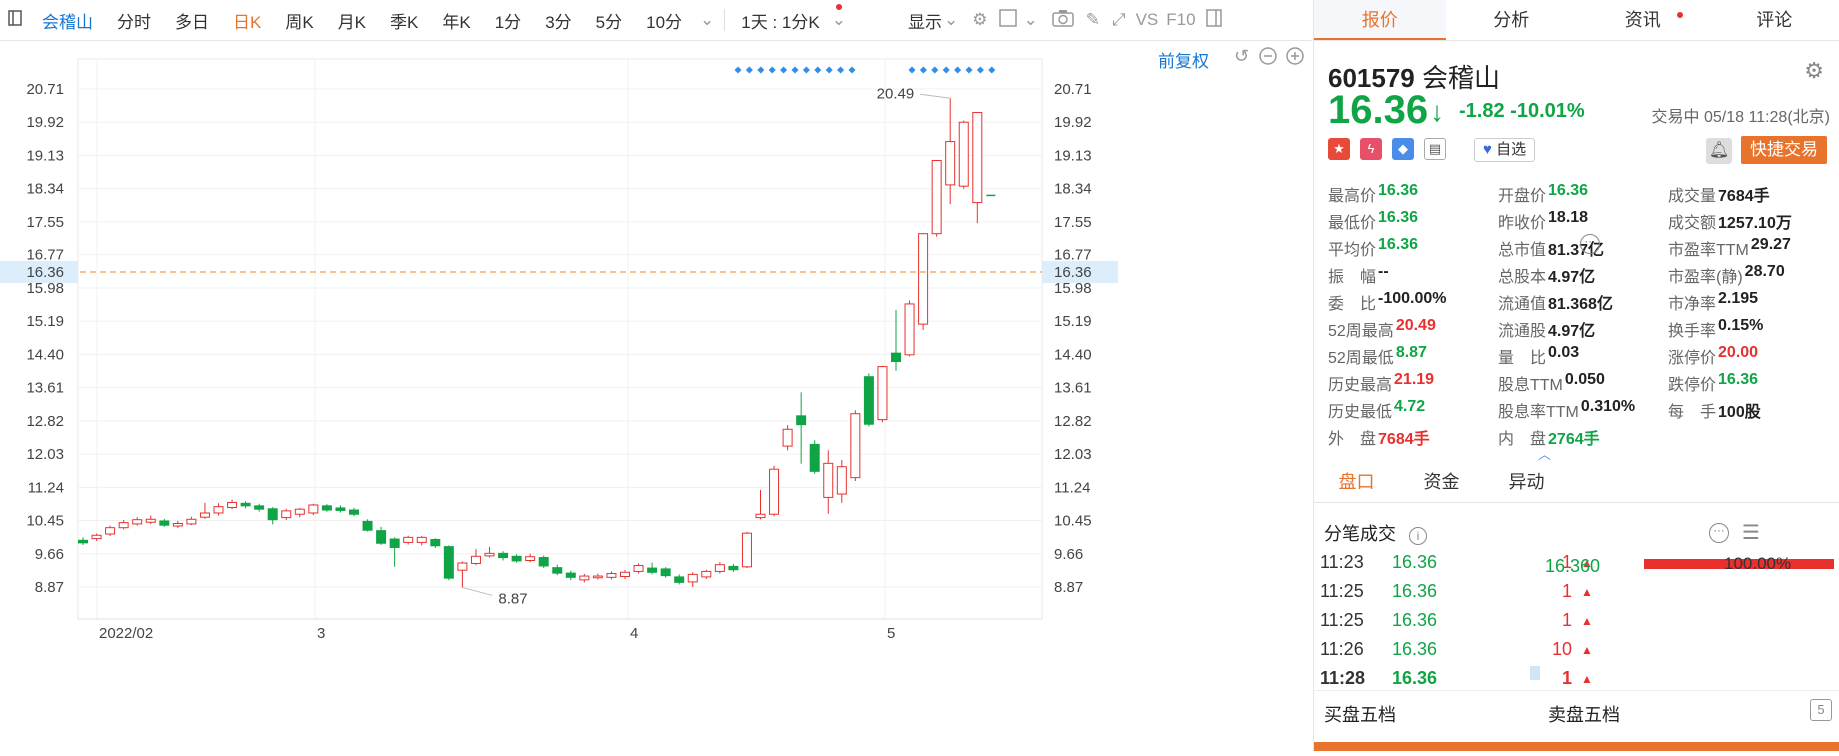 This screenshot has height=756, width=1839. I want to click on period-tab: 月K, so click(352, 20).